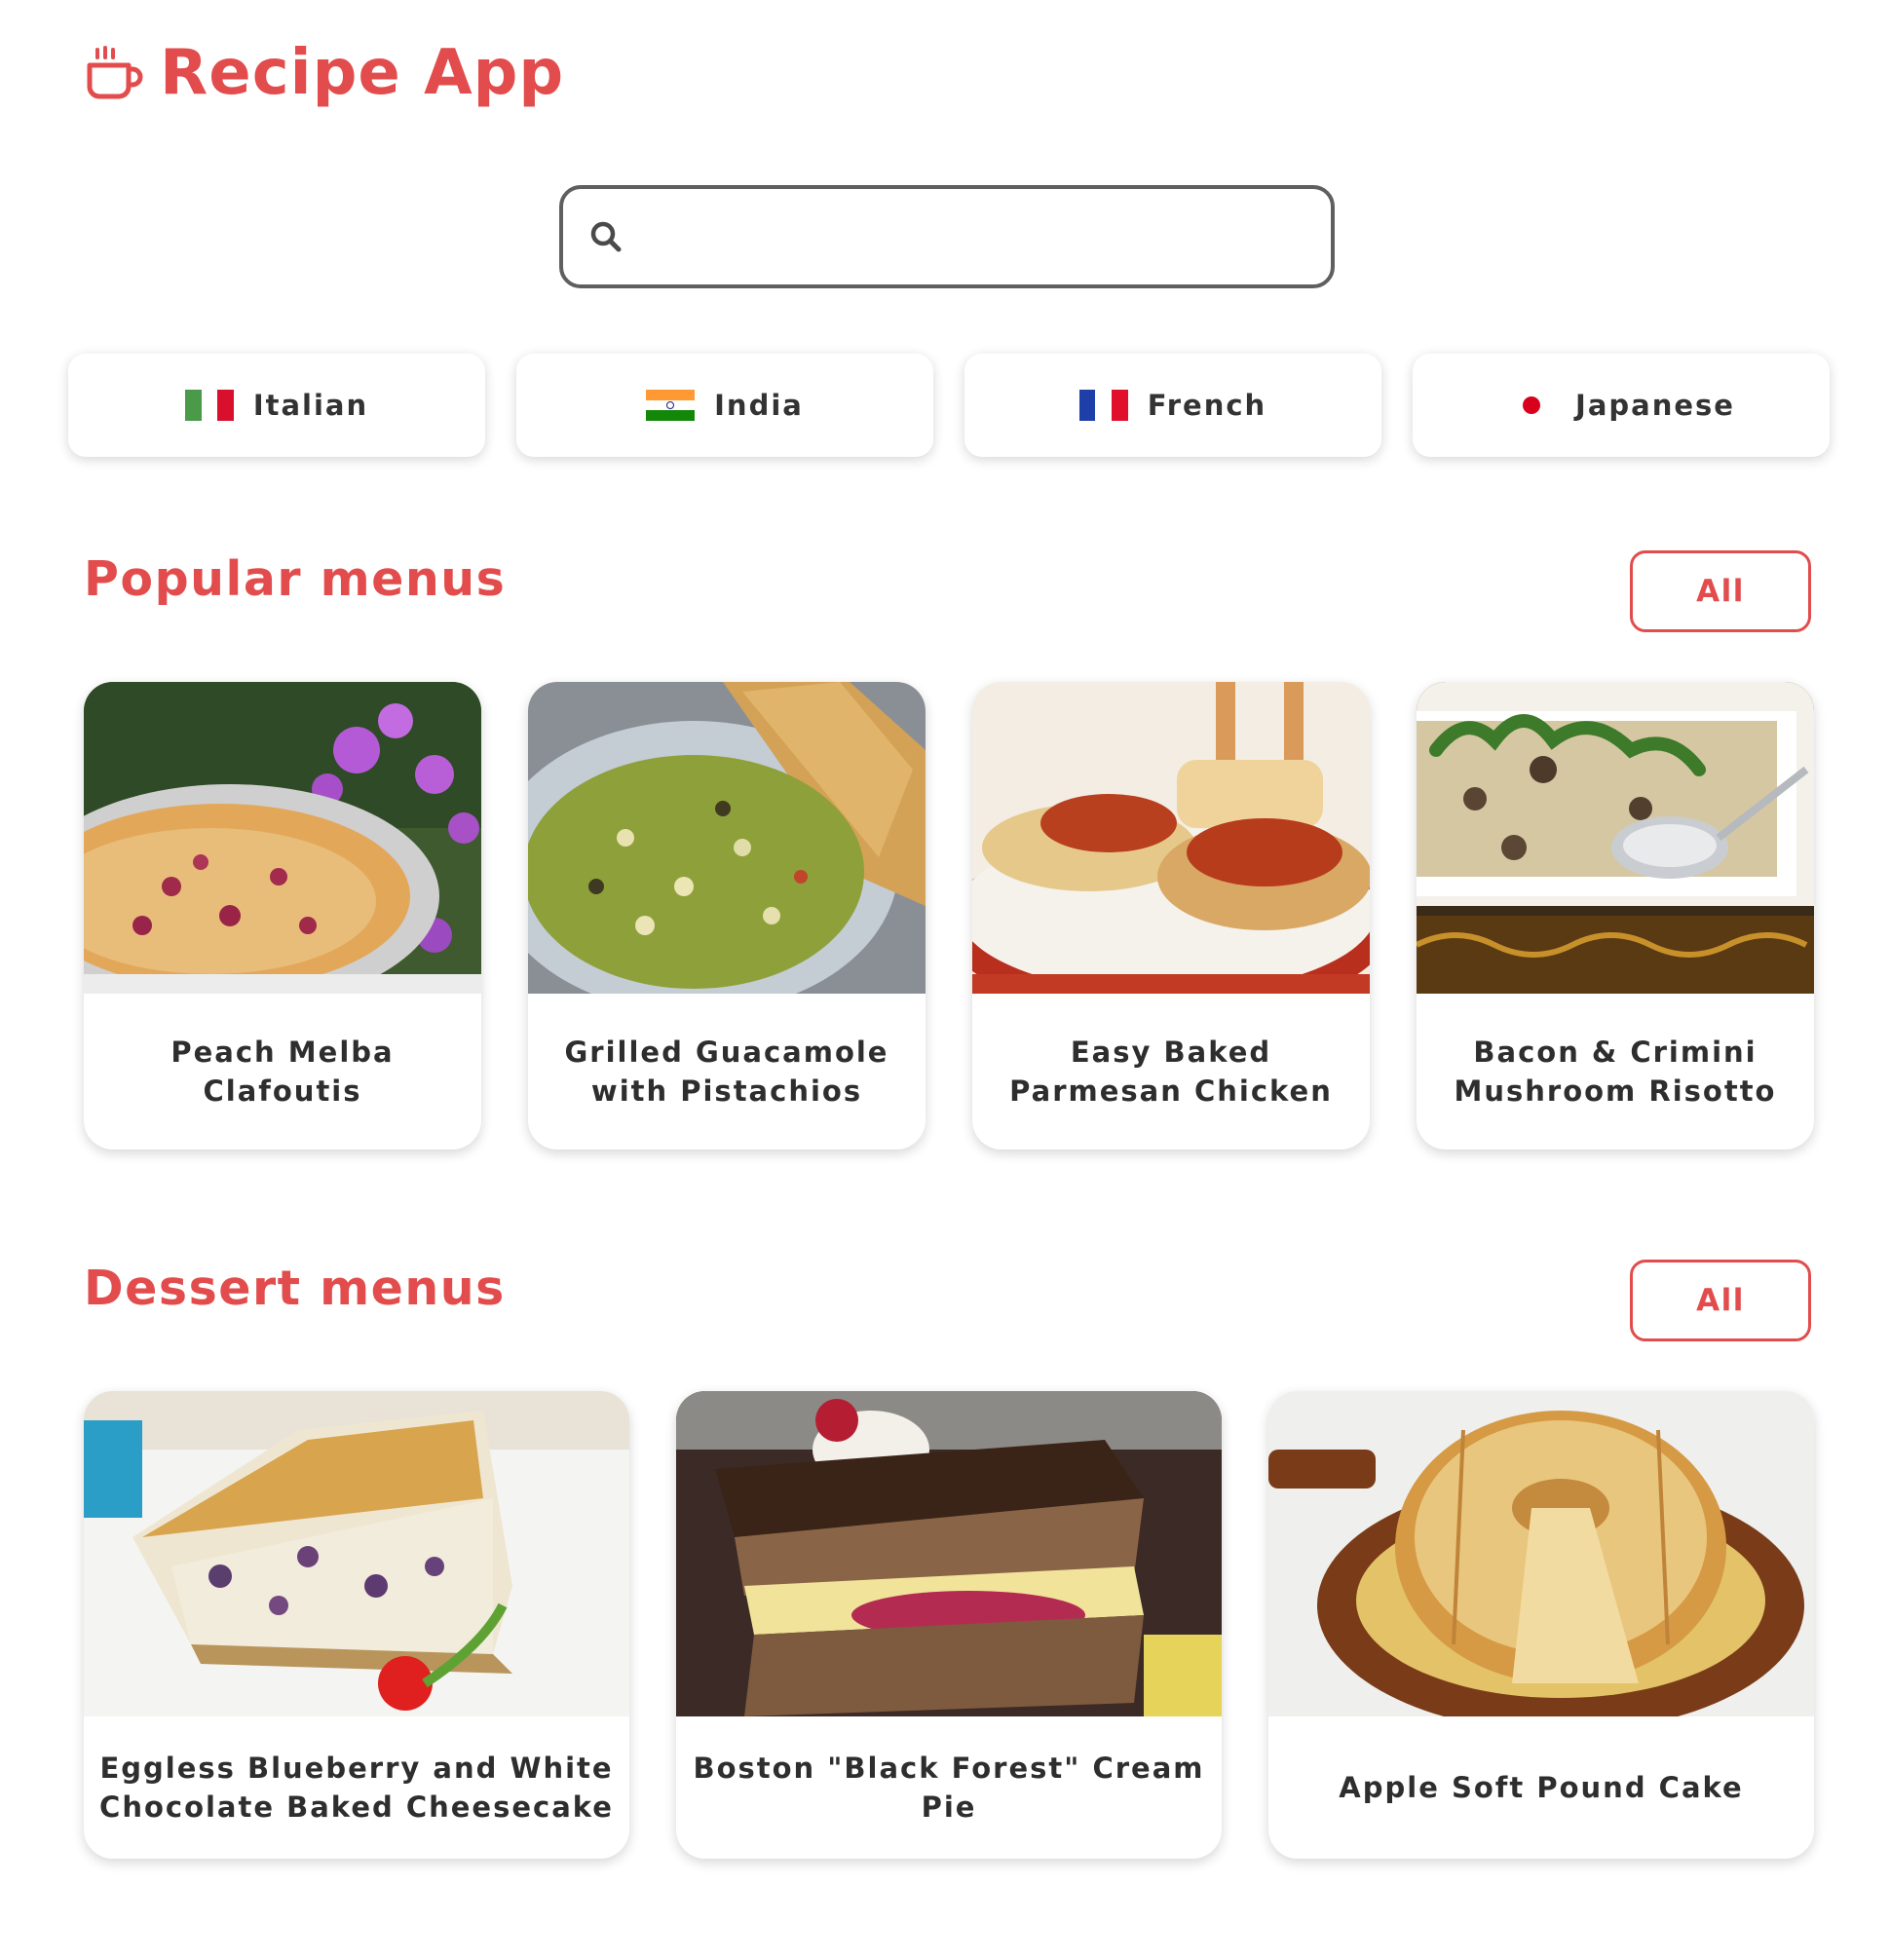 This screenshot has height=1960, width=1890. I want to click on cuisine-label: Japanese, so click(1655, 406).